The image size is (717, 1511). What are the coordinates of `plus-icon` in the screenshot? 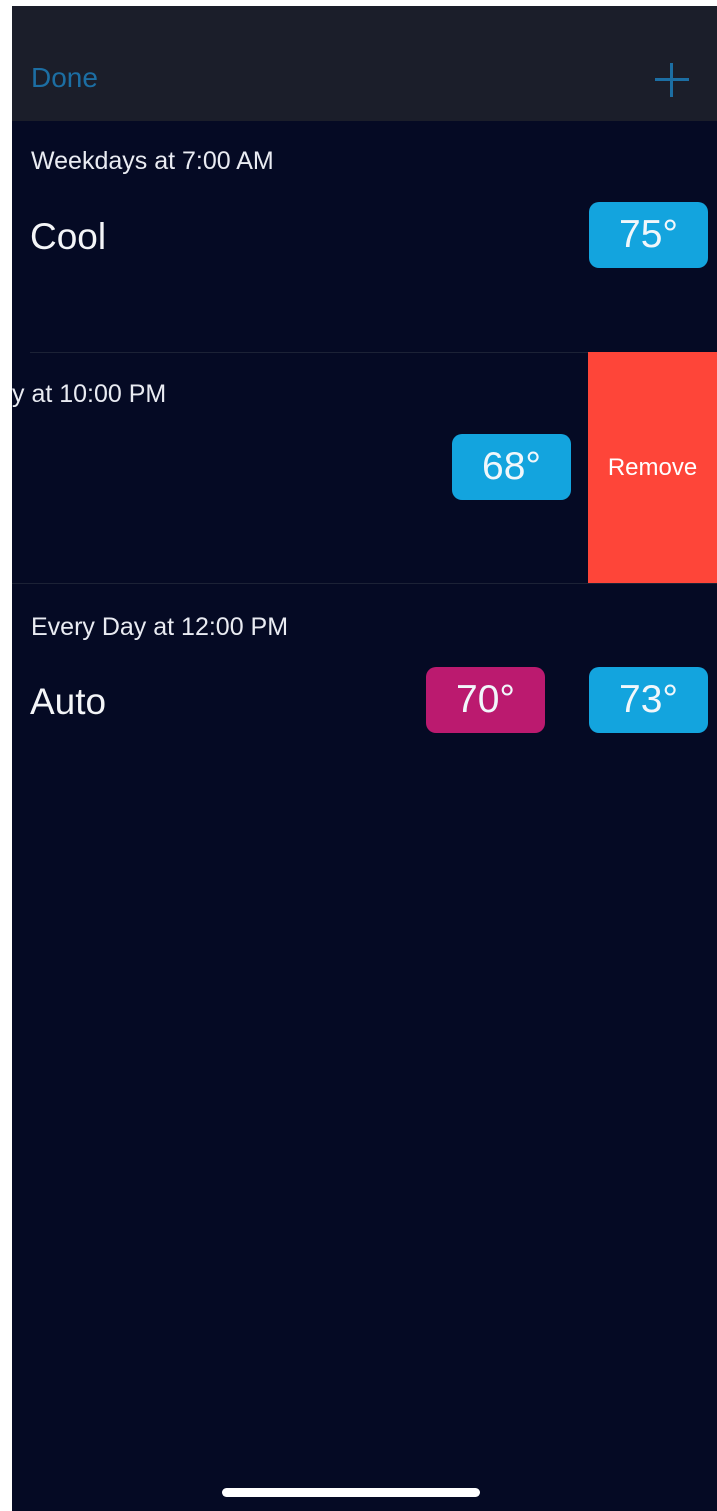 It's located at (672, 80).